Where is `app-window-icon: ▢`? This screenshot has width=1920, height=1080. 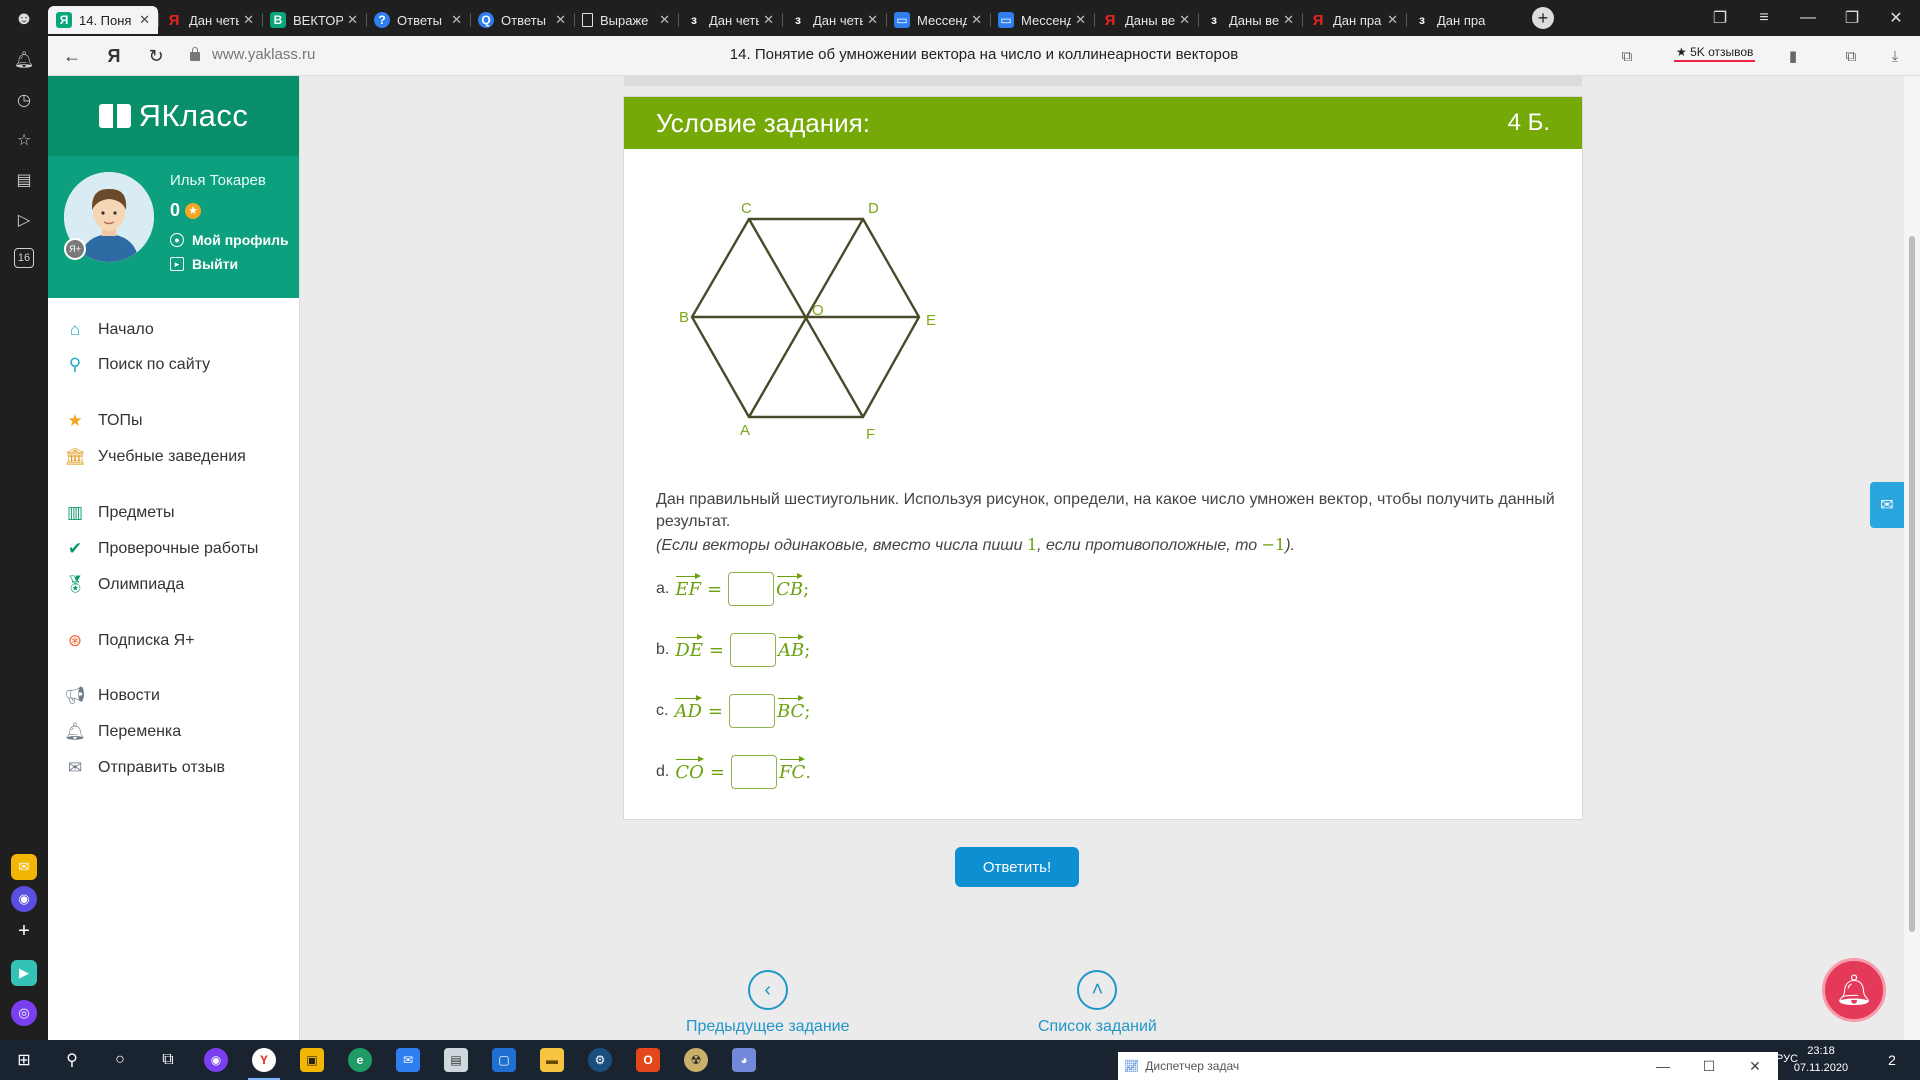 app-window-icon: ▢ is located at coordinates (504, 1060).